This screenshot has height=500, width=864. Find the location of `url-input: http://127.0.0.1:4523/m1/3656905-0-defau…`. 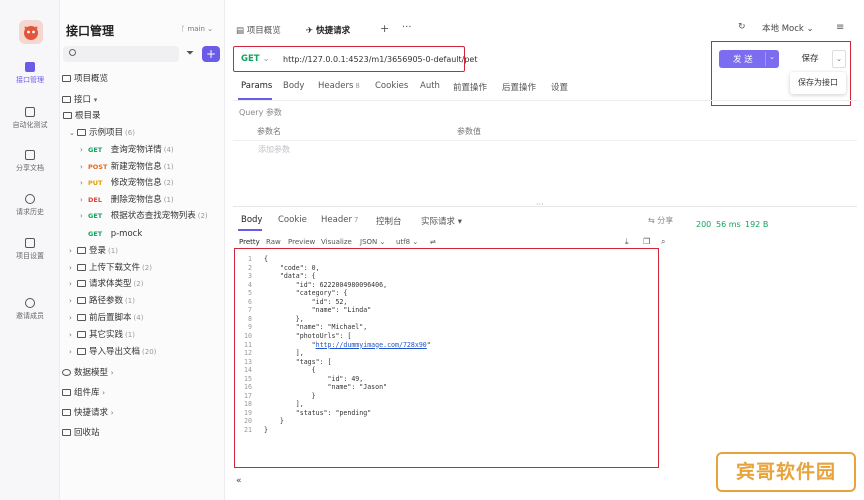

url-input: http://127.0.0.1:4523/m1/3656905-0-defau… is located at coordinates (380, 59).